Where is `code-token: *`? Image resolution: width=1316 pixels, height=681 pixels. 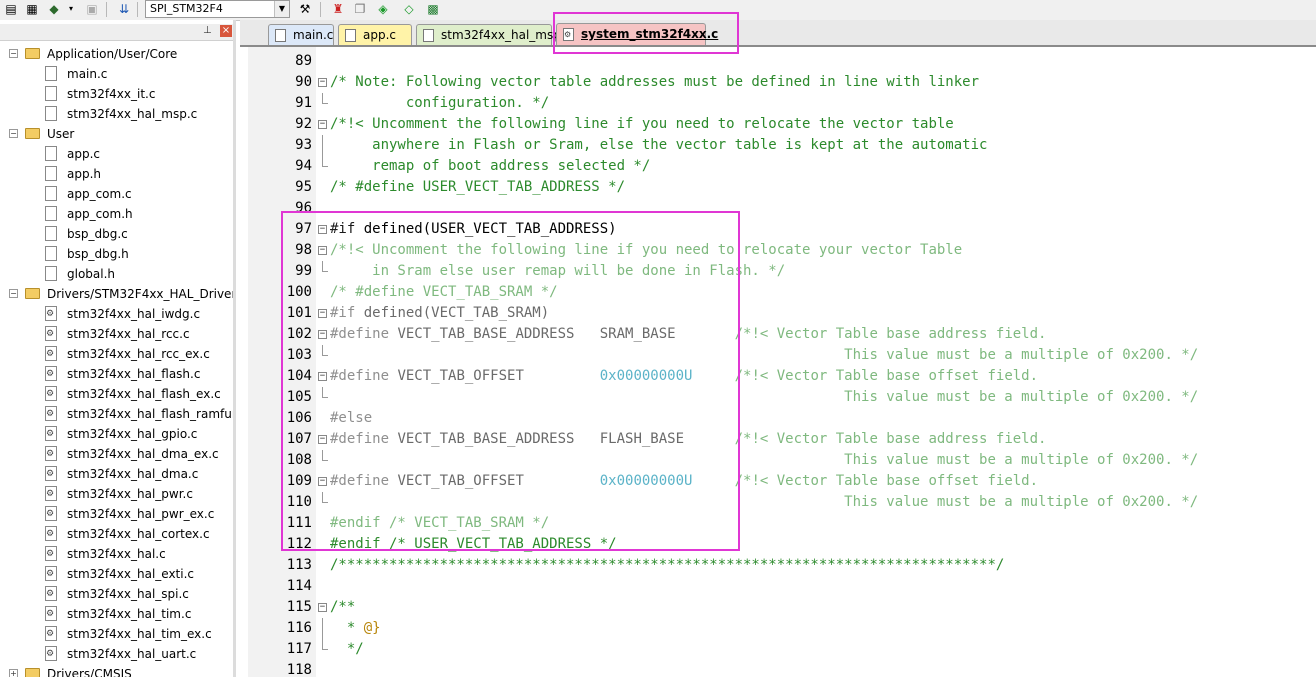
code-token: * is located at coordinates (347, 628).